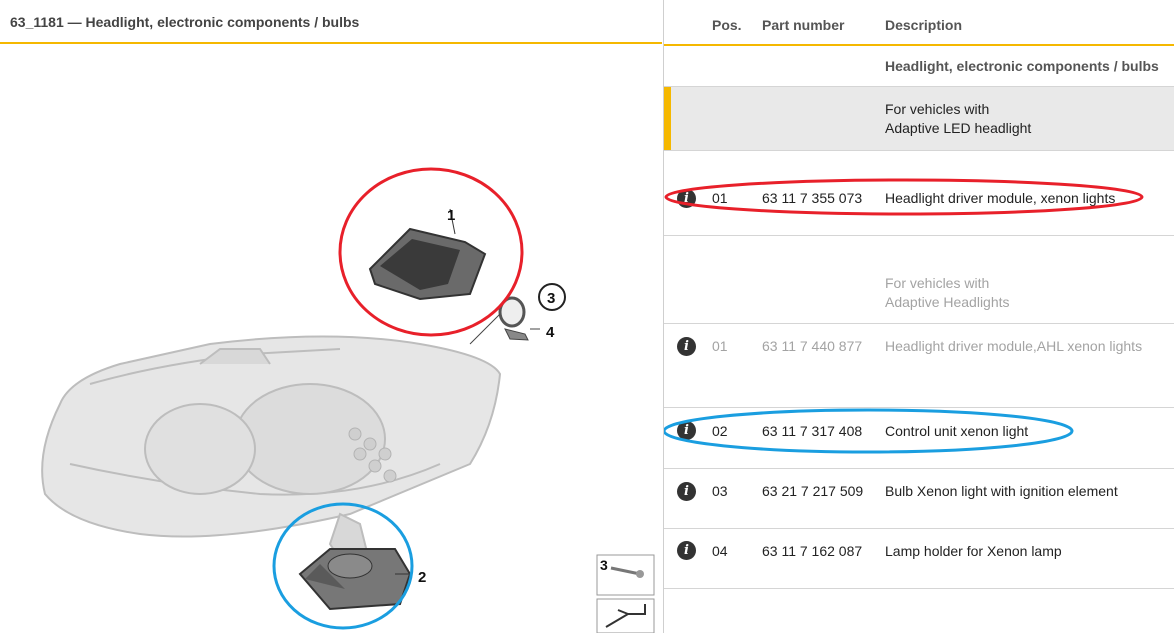 This screenshot has height=633, width=1174. What do you see at coordinates (355, 579) in the screenshot?
I see `part-2-control-unit` at bounding box center [355, 579].